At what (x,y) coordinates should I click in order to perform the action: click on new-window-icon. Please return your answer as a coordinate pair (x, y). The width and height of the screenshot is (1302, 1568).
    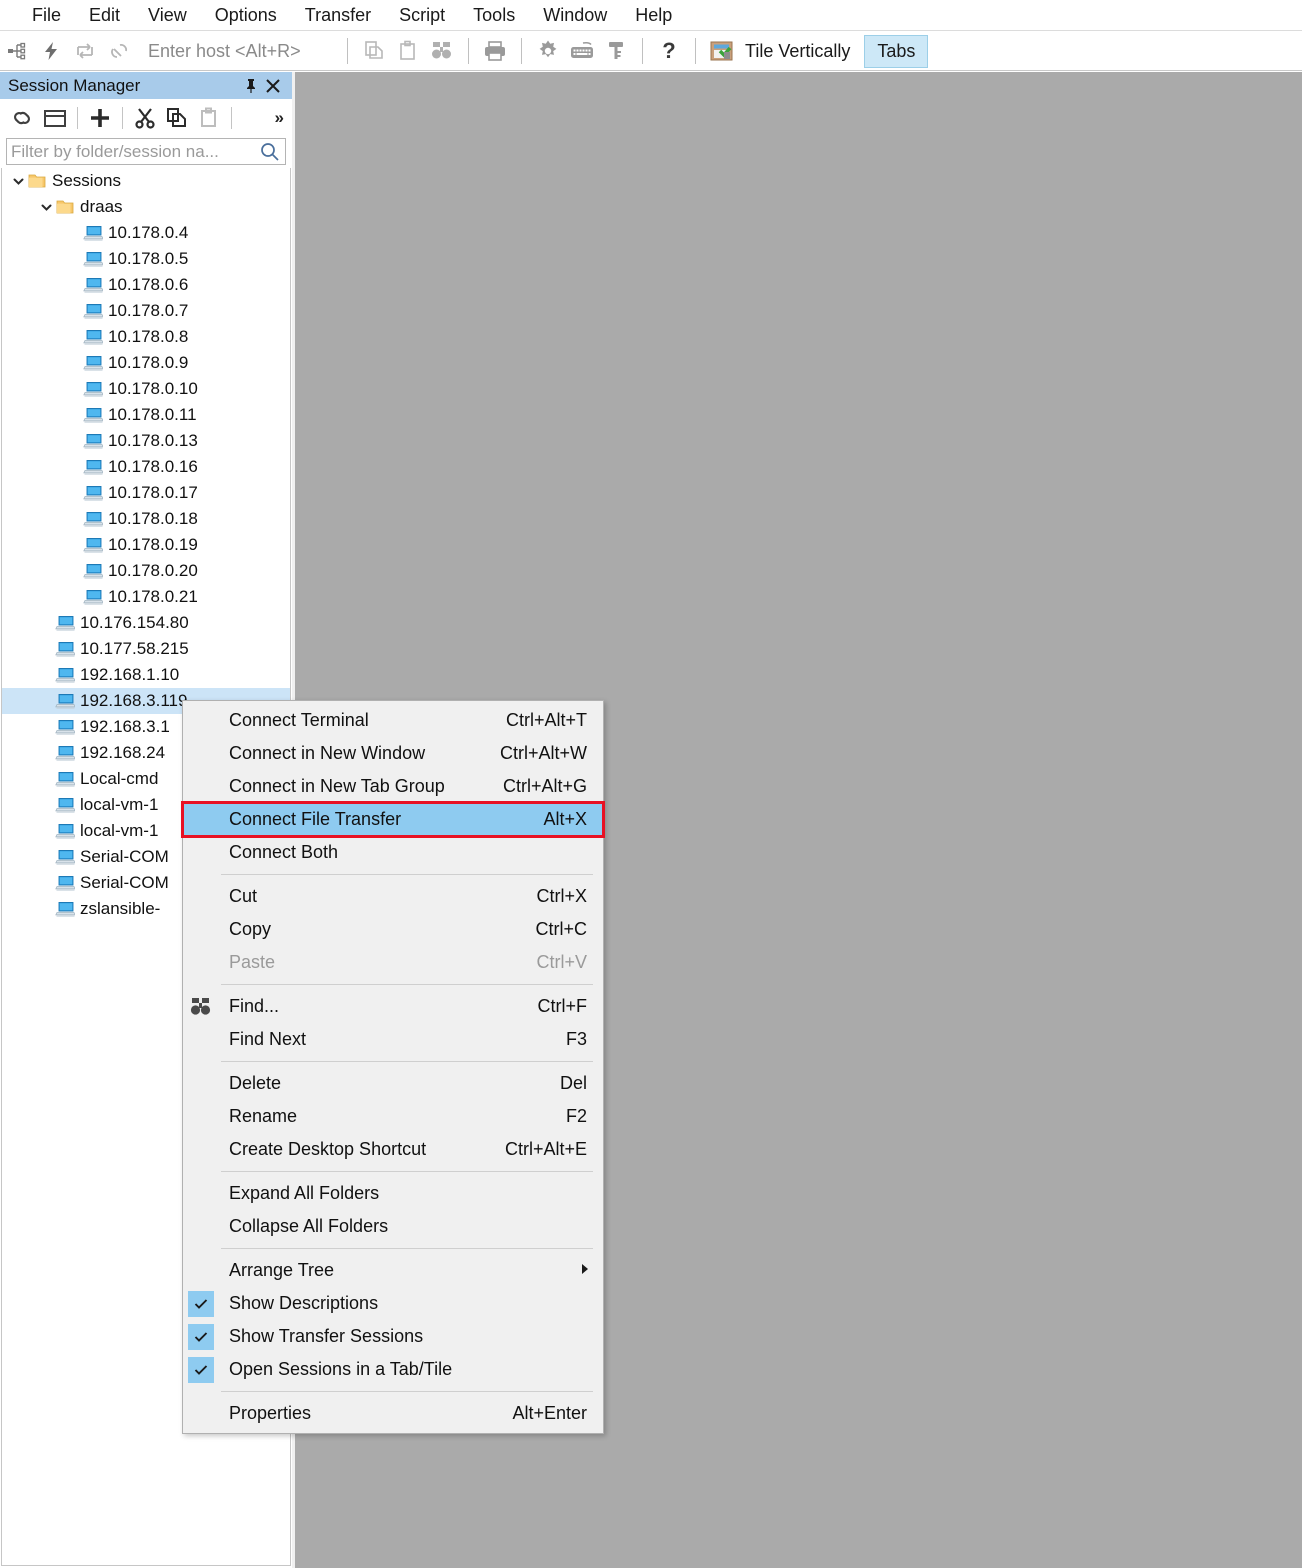
    Looking at the image, I should click on (55, 118).